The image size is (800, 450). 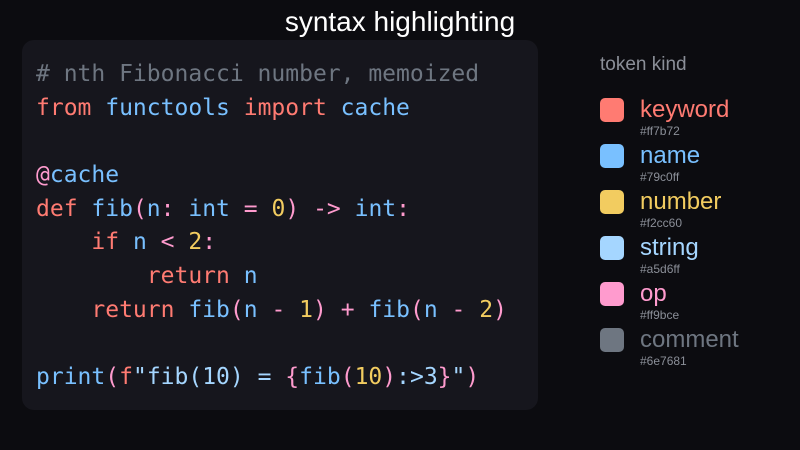 I want to click on code-line: # nth Fibonacci number, memoized, so click(x=271, y=75).